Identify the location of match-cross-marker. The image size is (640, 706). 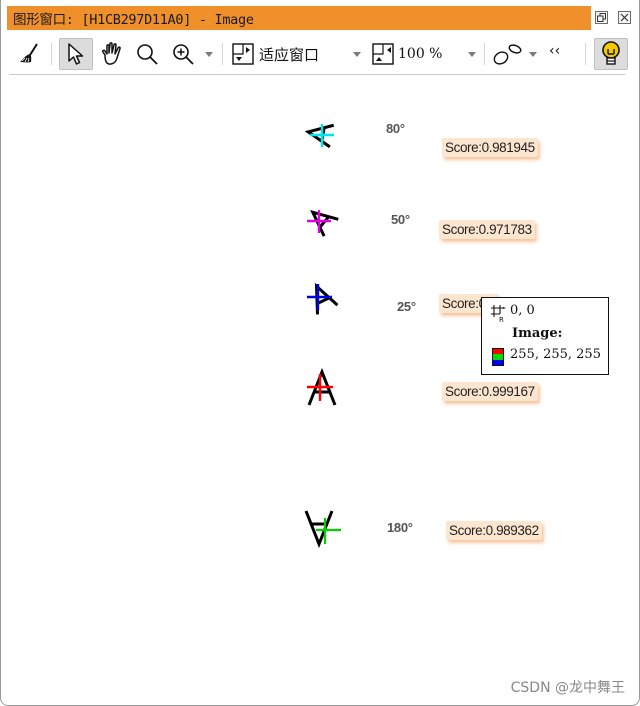
(319, 221).